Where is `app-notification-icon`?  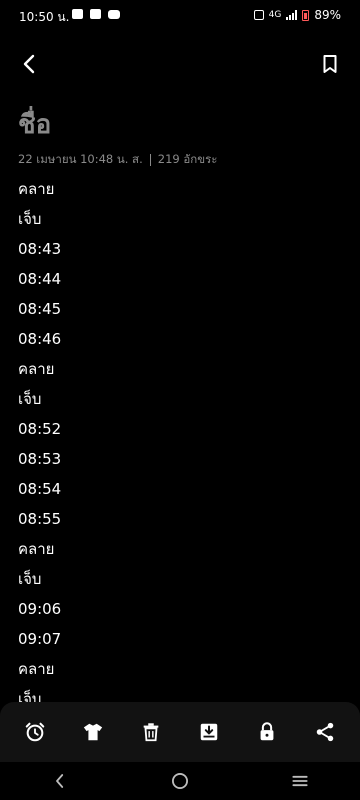
app-notification-icon is located at coordinates (77, 14).